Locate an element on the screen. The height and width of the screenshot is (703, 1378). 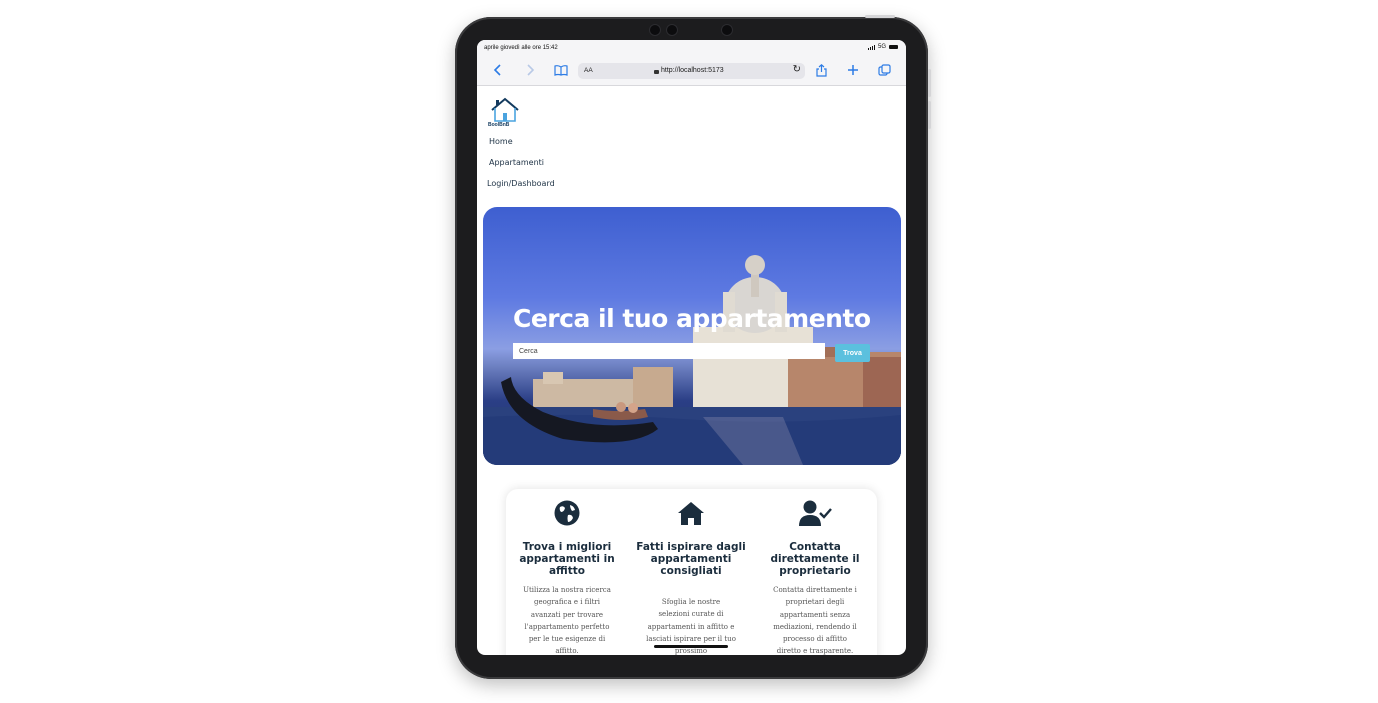
reload-icon: ↻ is located at coordinates (797, 69).